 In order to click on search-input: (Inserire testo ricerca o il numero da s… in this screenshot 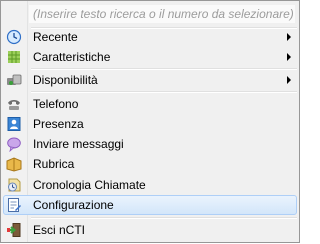, I will do `click(162, 14)`.